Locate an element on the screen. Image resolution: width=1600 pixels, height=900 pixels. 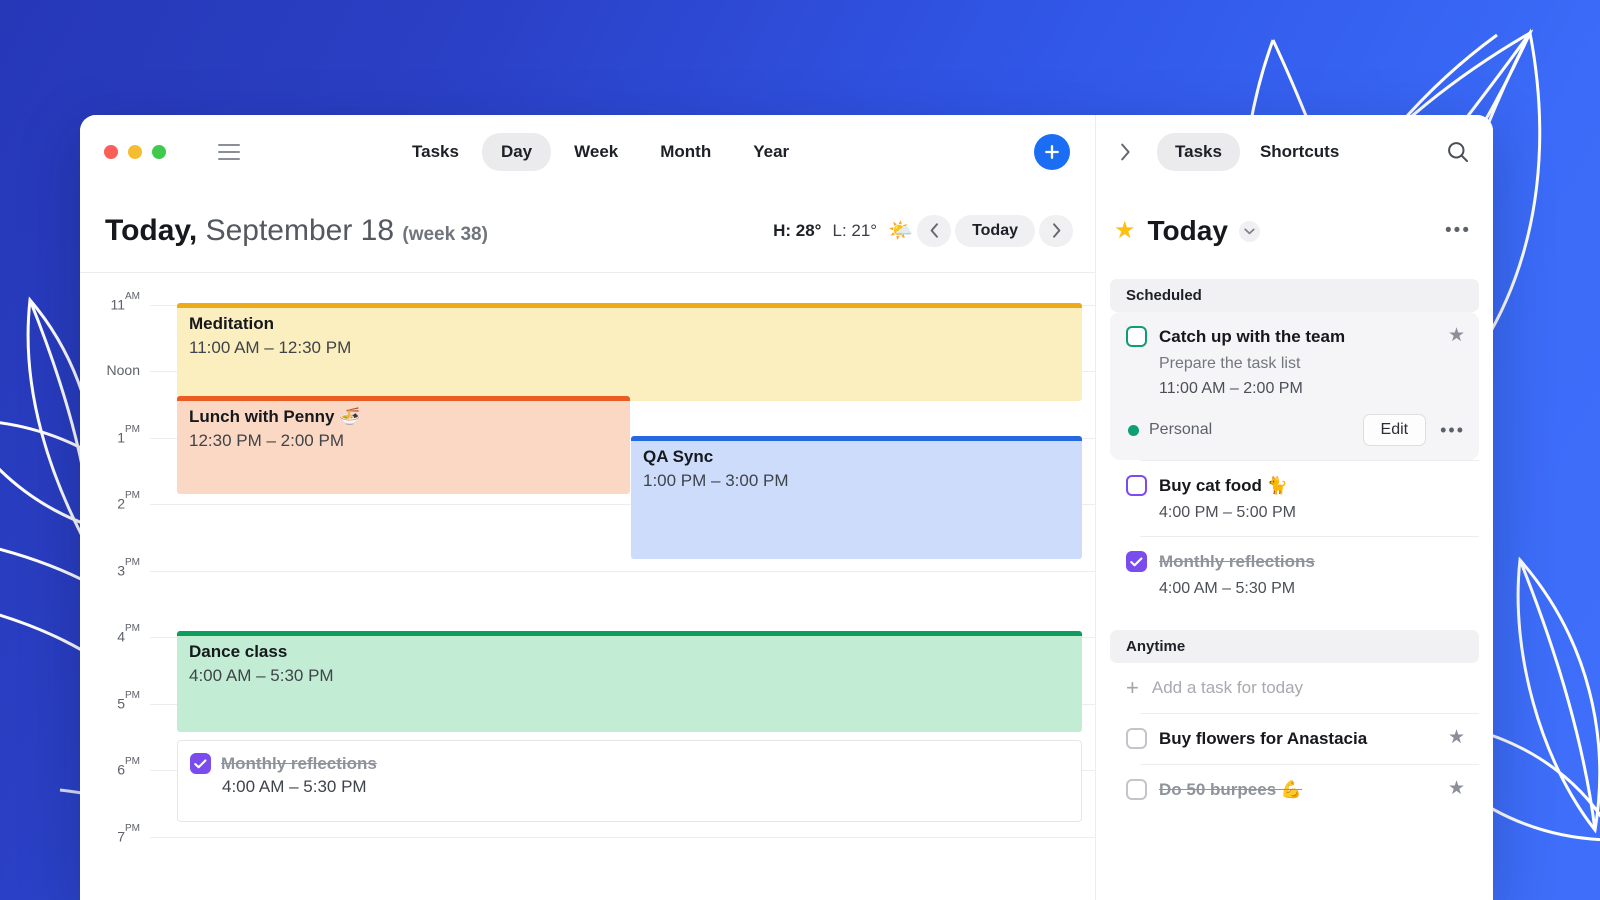
task-list-item: Buy flowers for Anastacia ★ is located at coordinates (1294, 739).